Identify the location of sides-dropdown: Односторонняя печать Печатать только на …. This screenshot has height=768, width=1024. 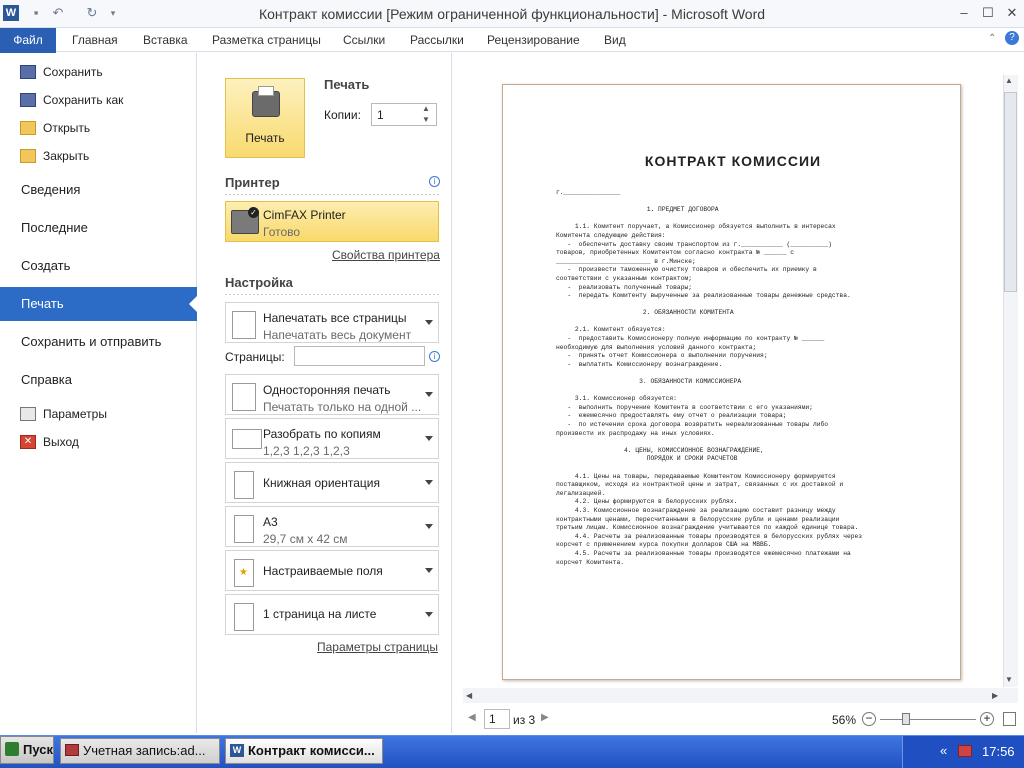
(332, 394).